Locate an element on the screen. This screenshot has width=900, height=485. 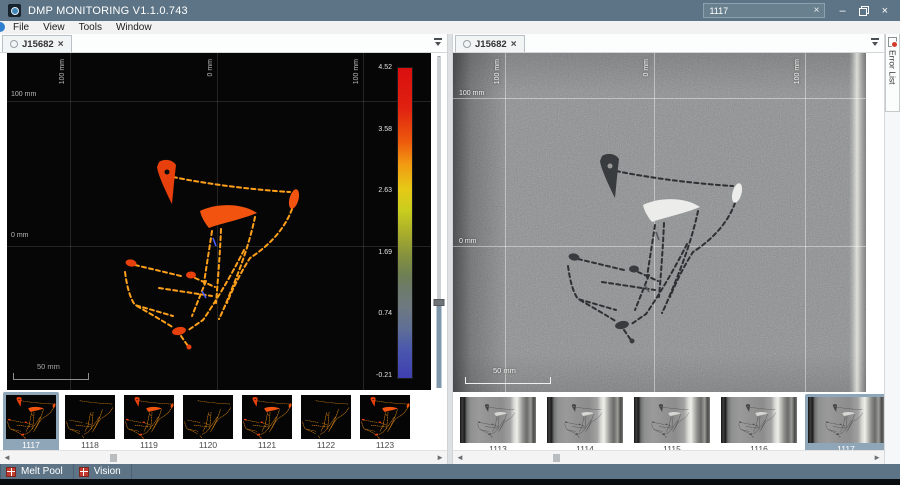
error-list-label: Error List is located at coordinates (892, 67).